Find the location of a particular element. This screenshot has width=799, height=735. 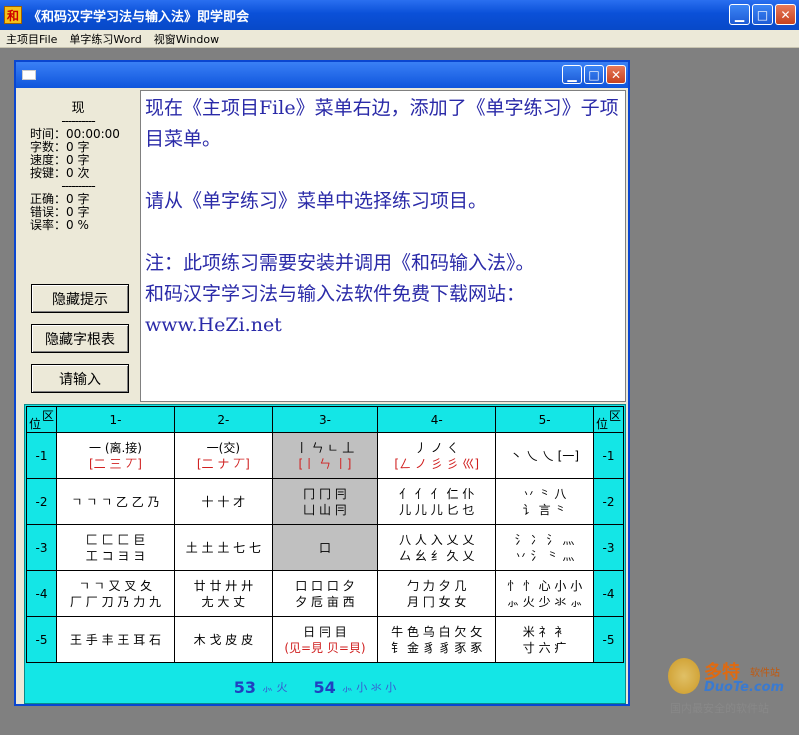

radical-cell: 匚 匚 匚 巨工 コ ヨ ヨ is located at coordinates (115, 547).